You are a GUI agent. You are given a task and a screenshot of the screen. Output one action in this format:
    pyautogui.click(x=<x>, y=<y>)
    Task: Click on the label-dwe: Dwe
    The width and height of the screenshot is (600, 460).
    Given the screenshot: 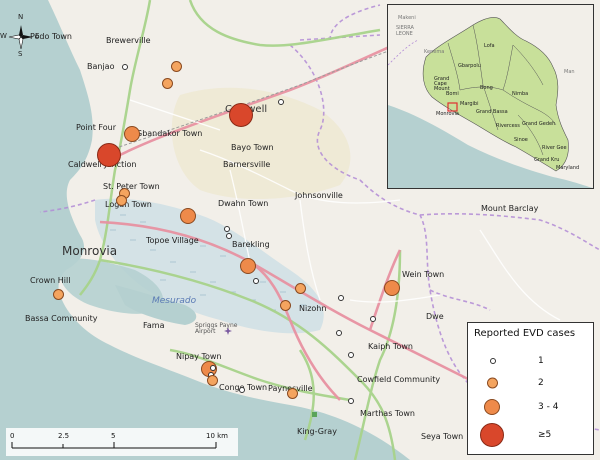 What is the action you would take?
    pyautogui.click(x=435, y=316)
    